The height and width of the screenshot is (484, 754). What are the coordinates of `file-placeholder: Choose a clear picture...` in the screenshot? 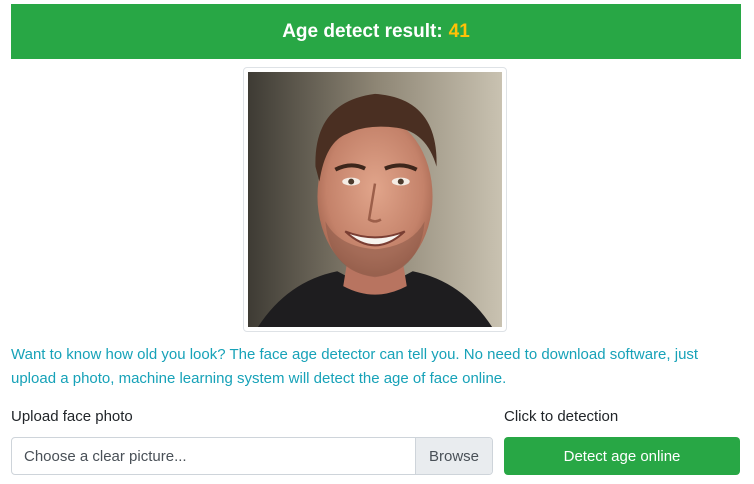 It's located at (213, 456).